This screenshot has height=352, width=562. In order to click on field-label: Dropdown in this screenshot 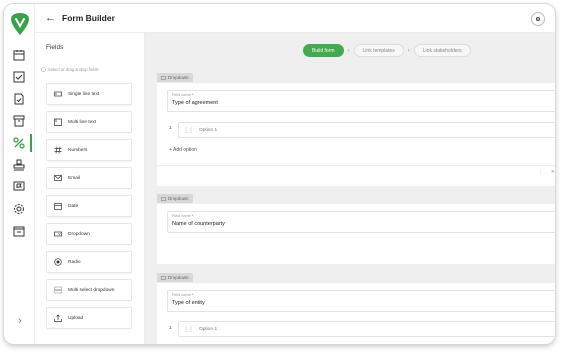, I will do `click(79, 234)`.